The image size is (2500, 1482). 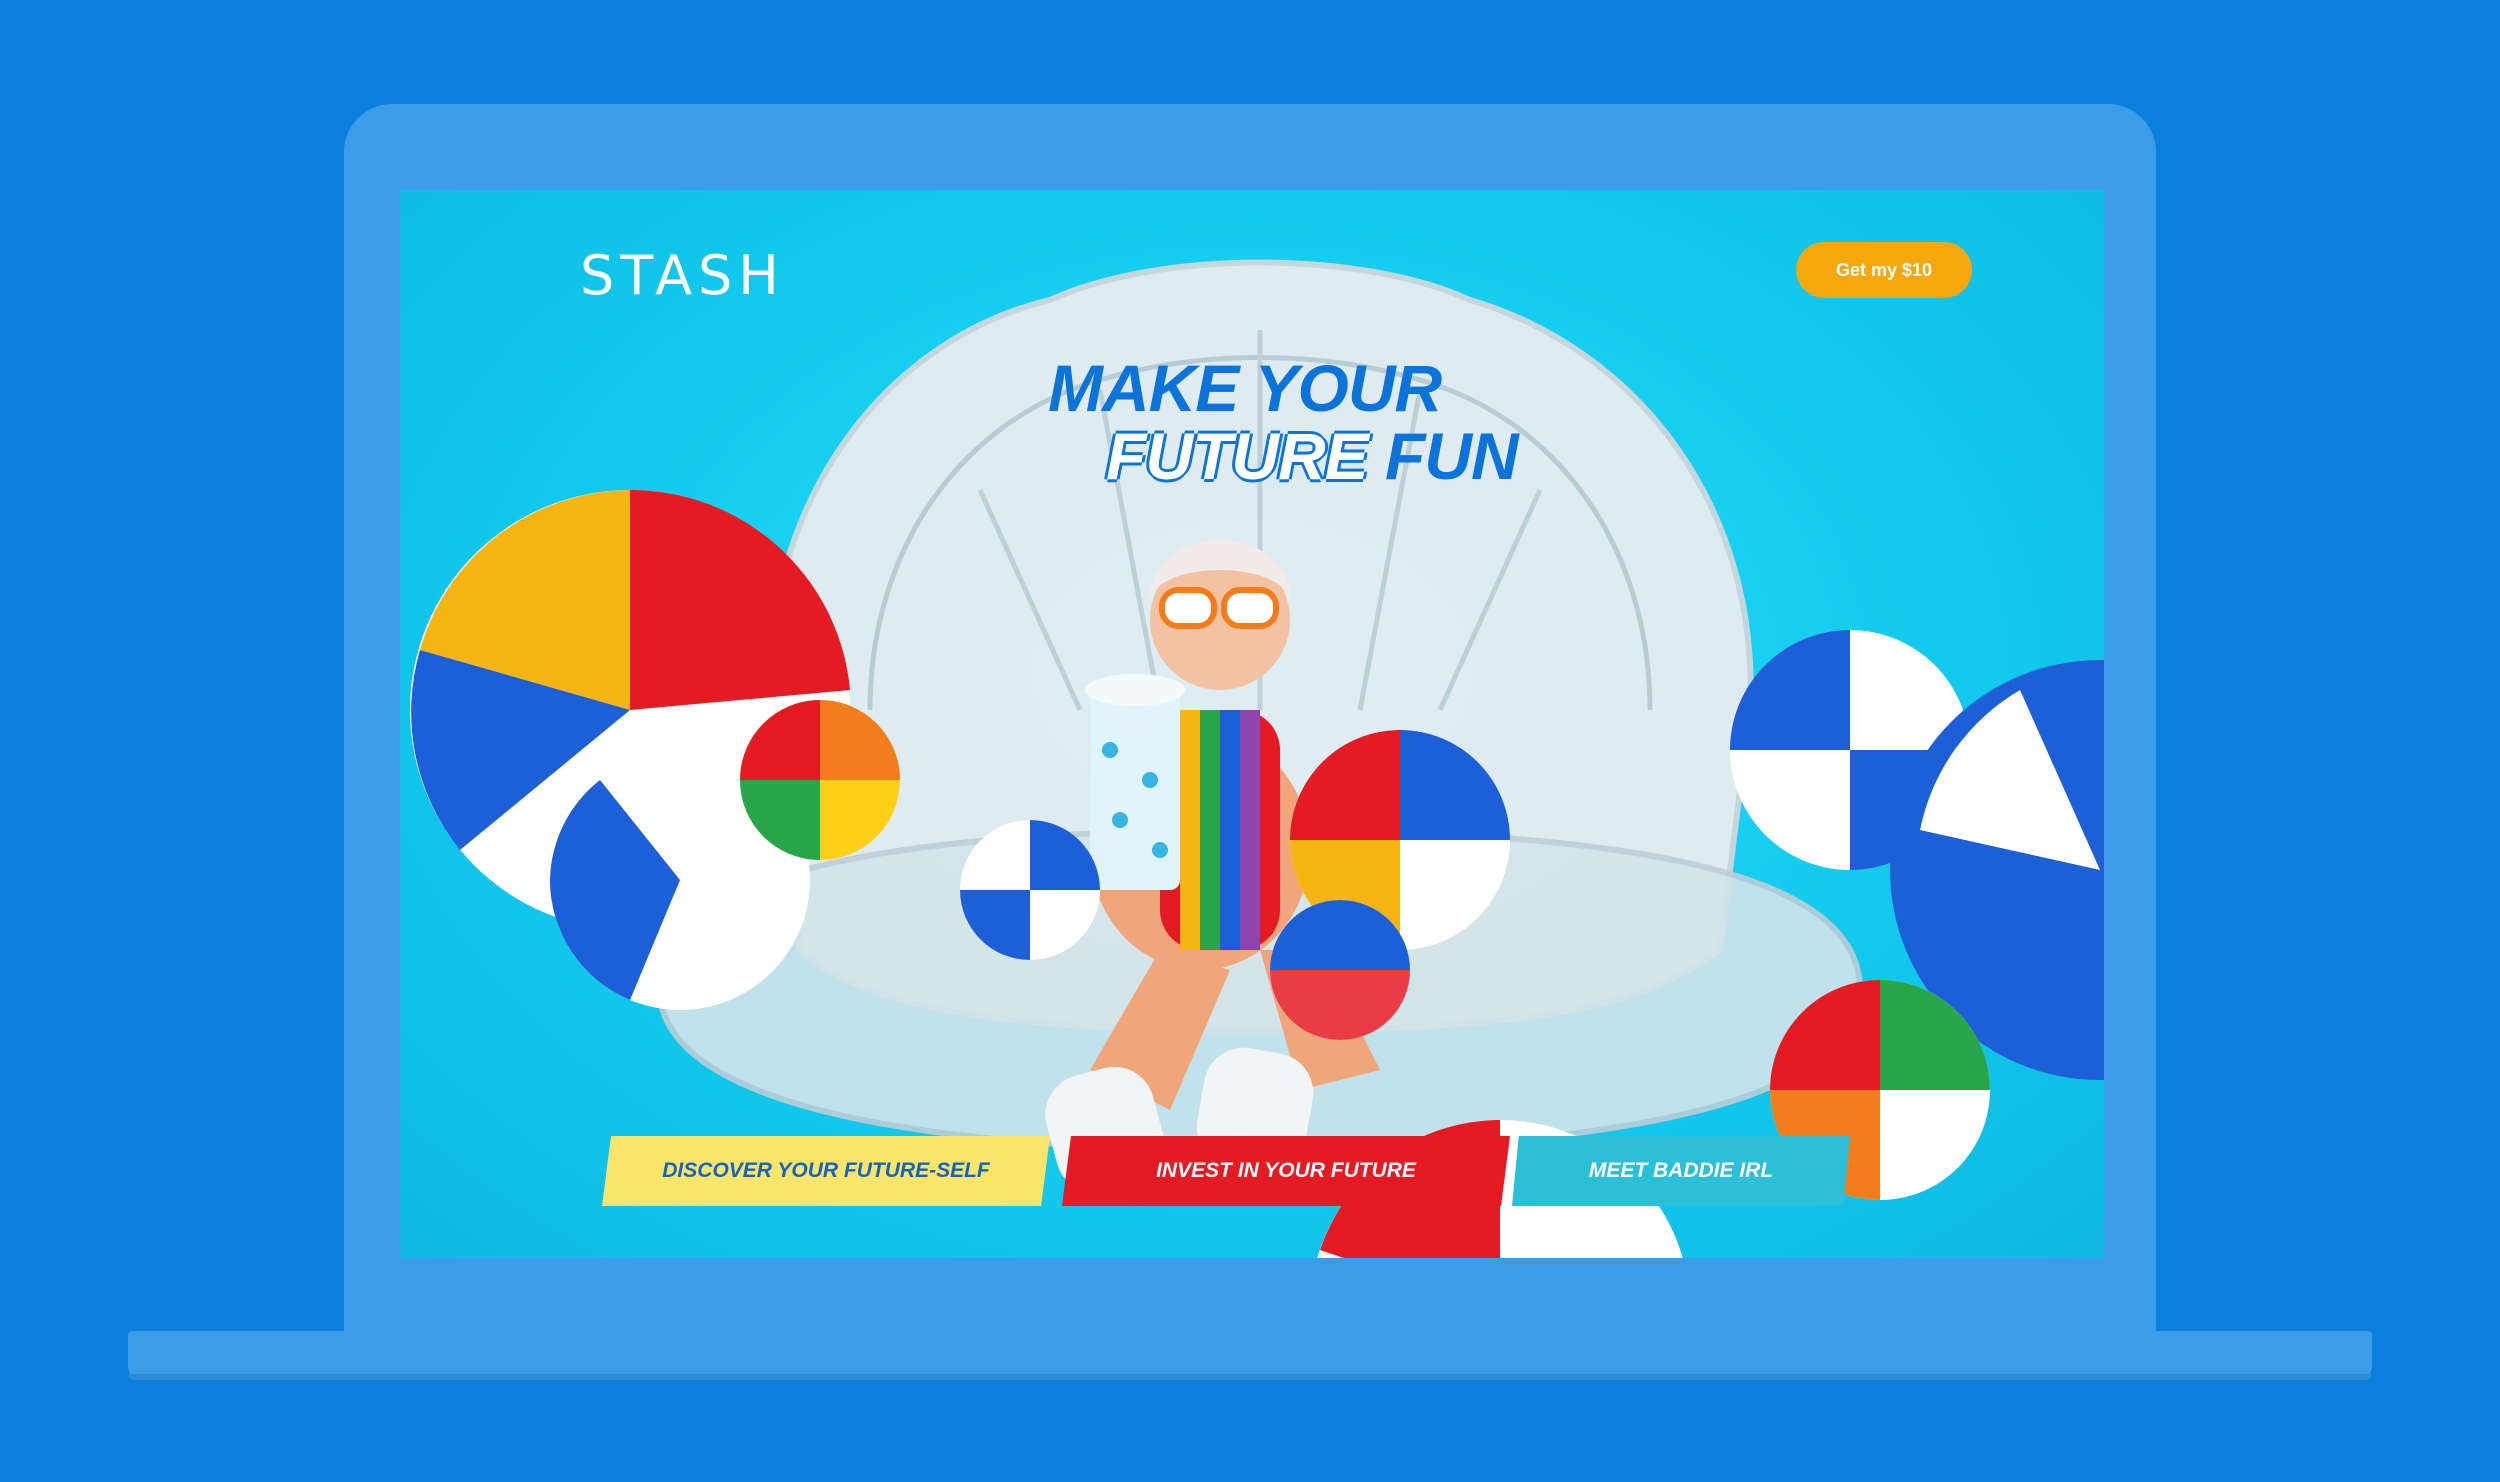 I want to click on beach-ball-lap-left, so click(x=1030, y=890).